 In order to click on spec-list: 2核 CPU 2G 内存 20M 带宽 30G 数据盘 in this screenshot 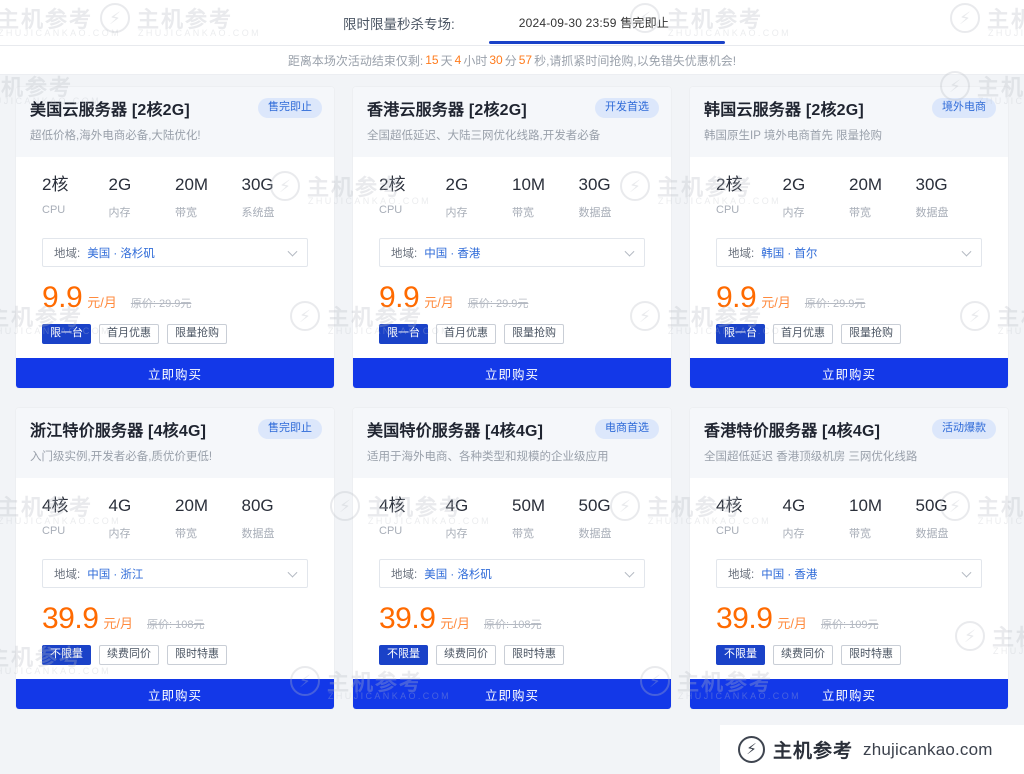, I will do `click(849, 196)`.